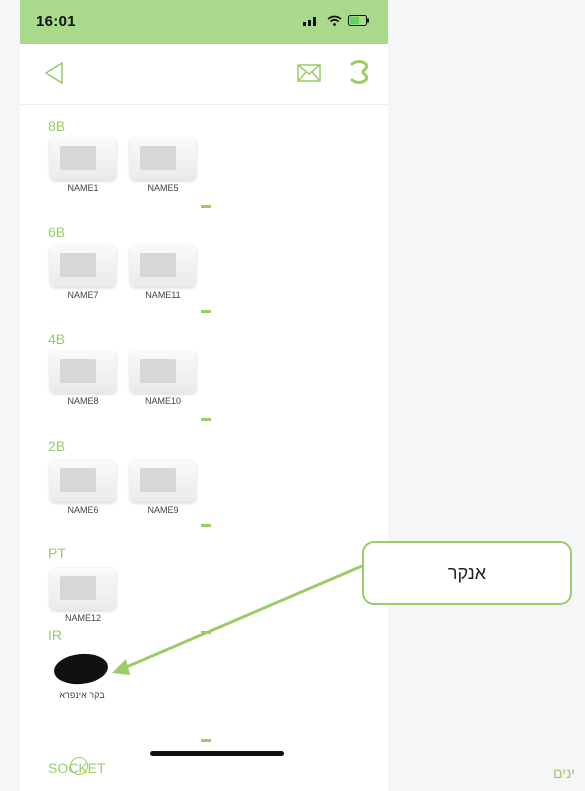 Image resolution: width=585 pixels, height=791 pixels. I want to click on mail-icon, so click(309, 73).